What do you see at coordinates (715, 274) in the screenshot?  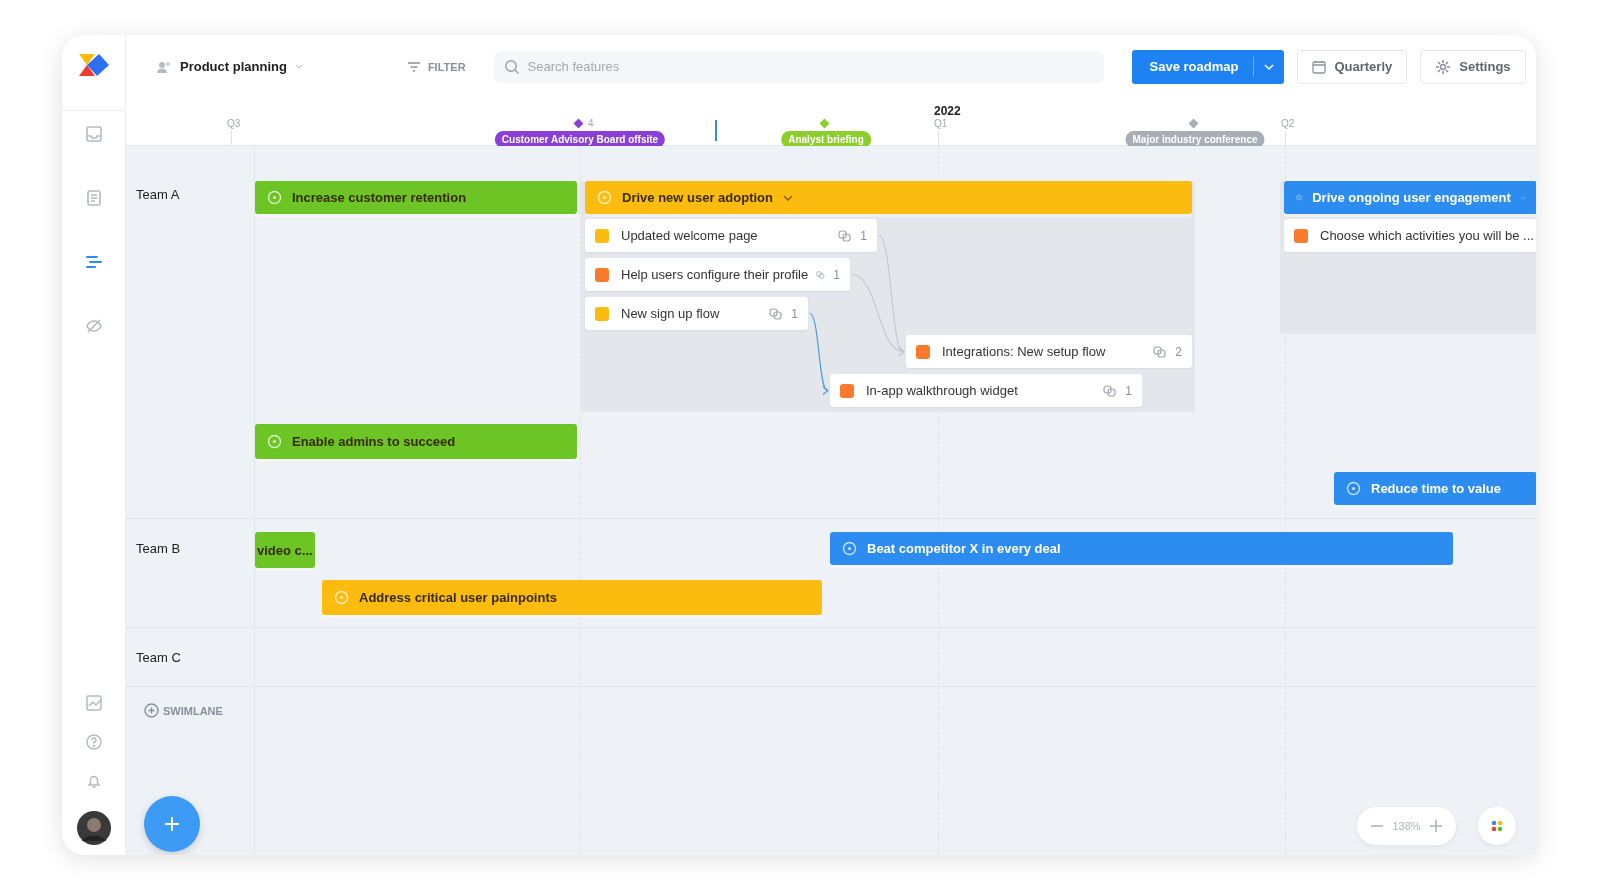 I see `feature-title: Help users configure their profile` at bounding box center [715, 274].